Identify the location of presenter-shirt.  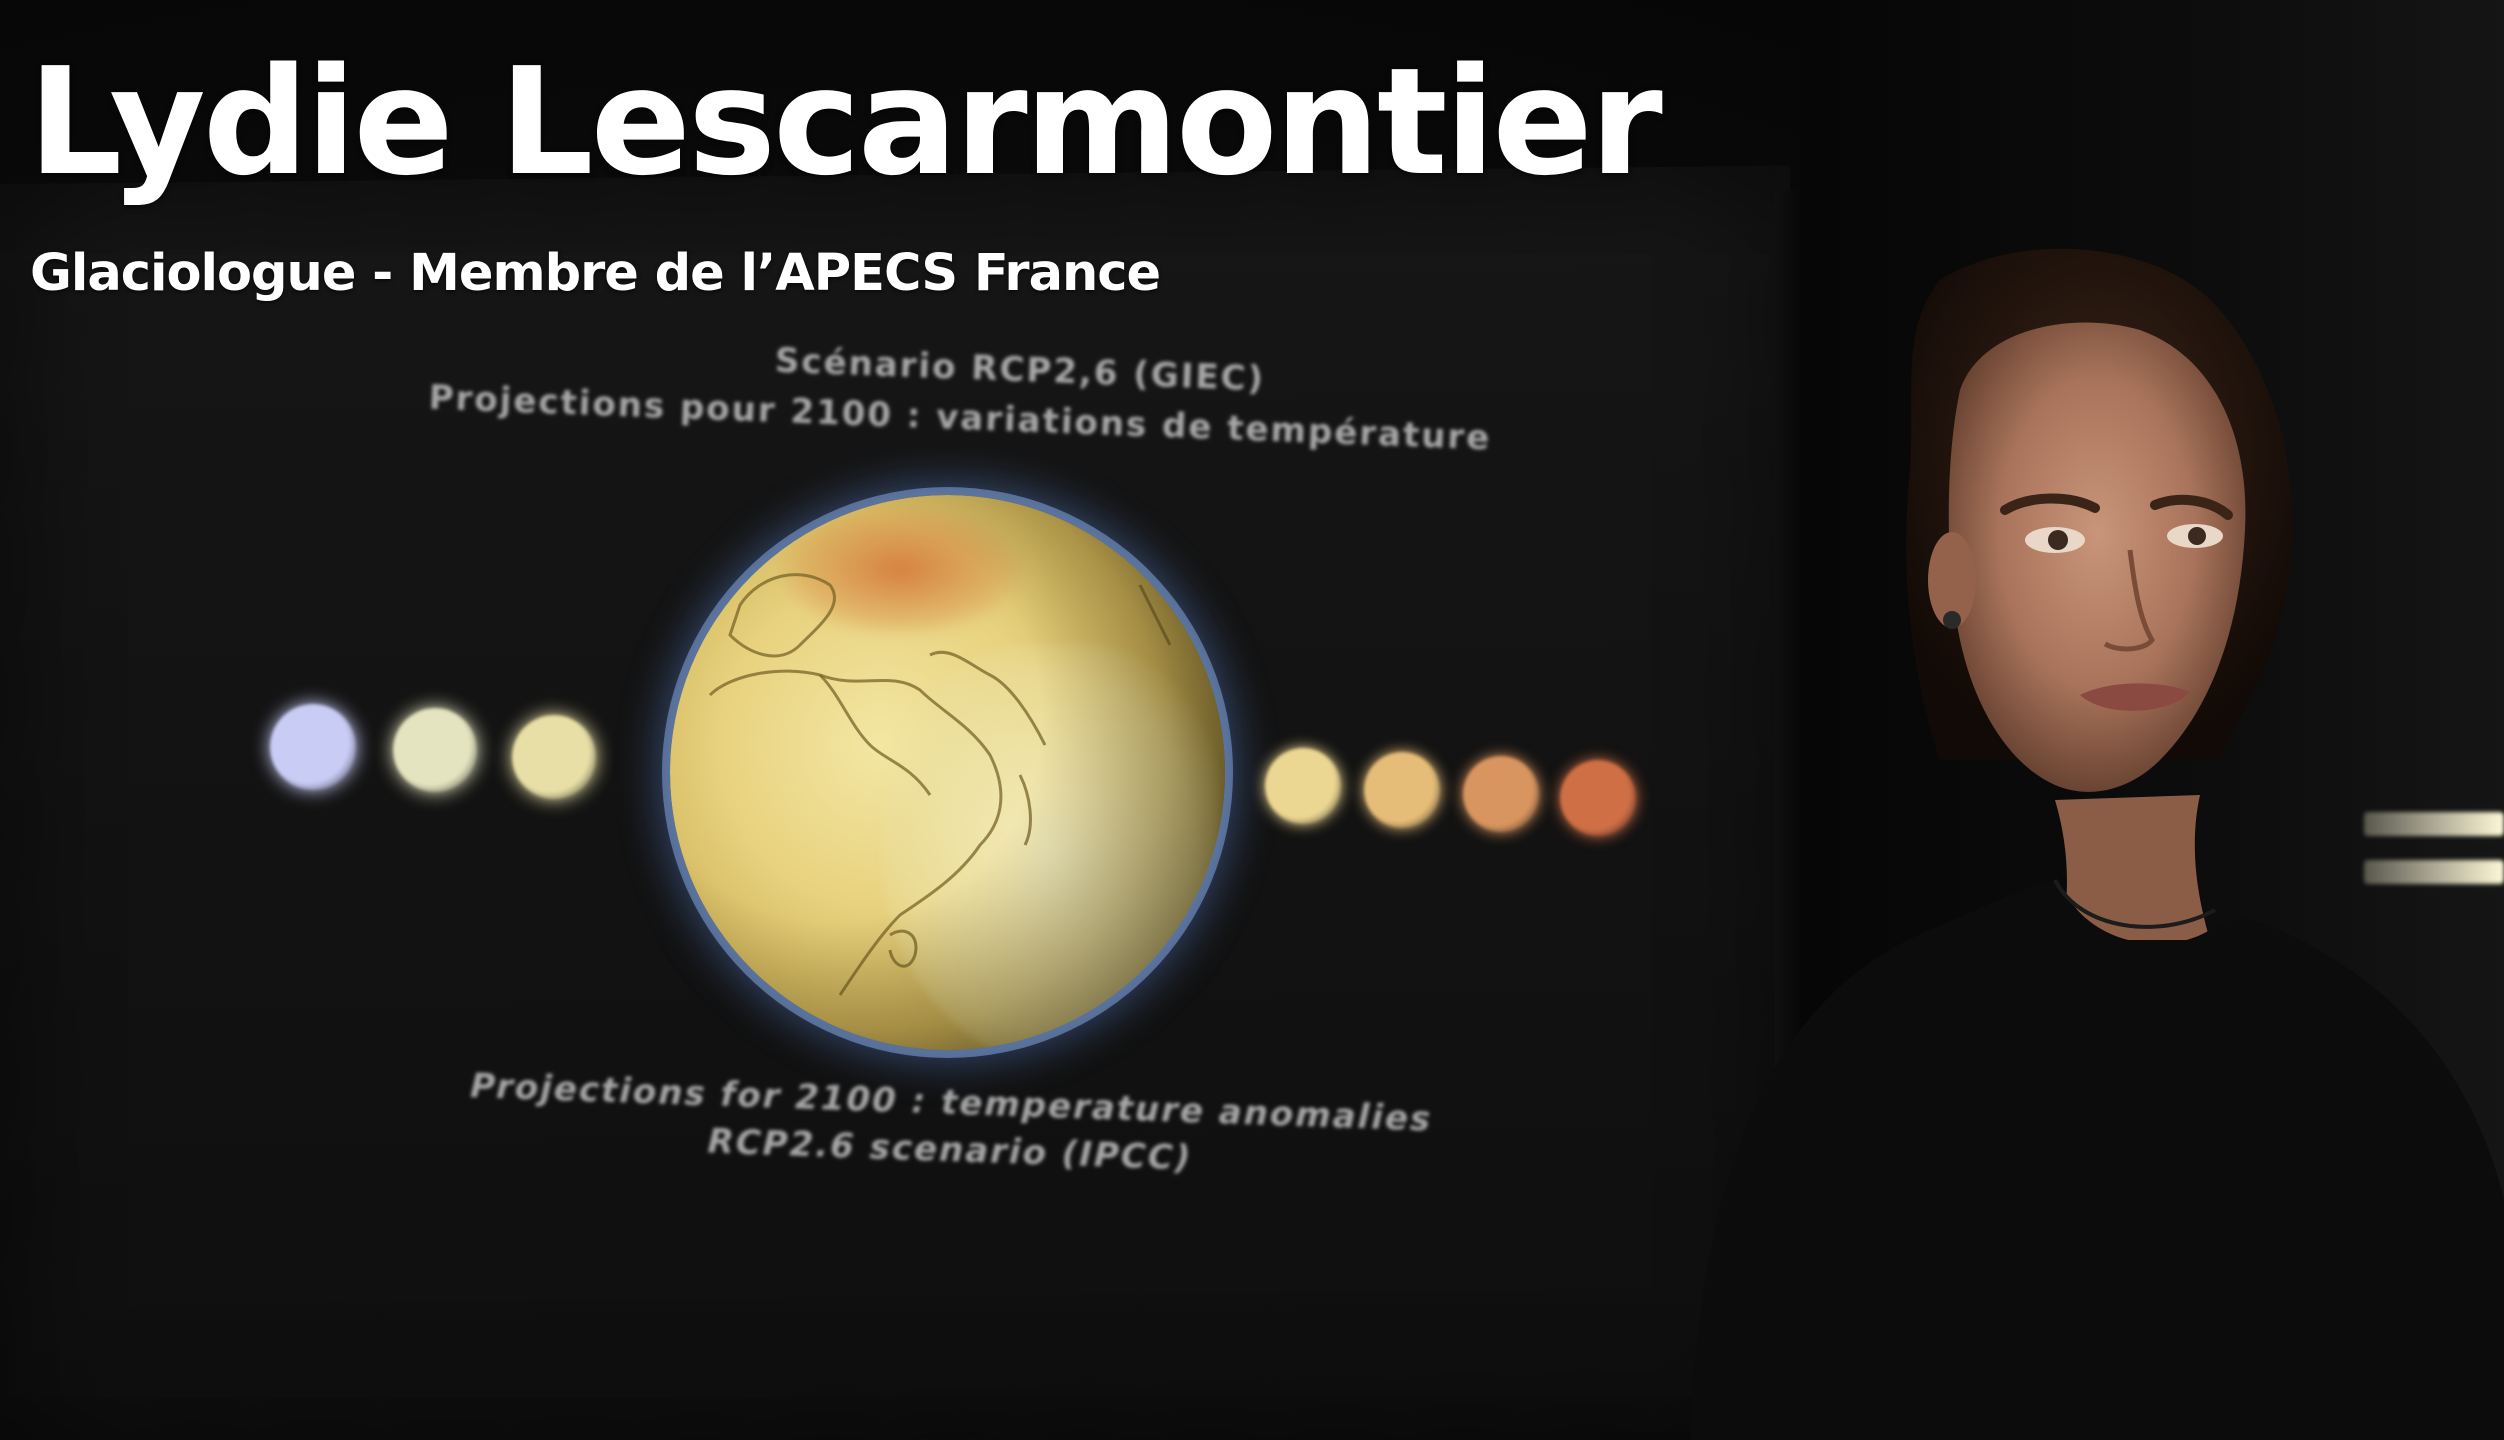
(2097, 1160).